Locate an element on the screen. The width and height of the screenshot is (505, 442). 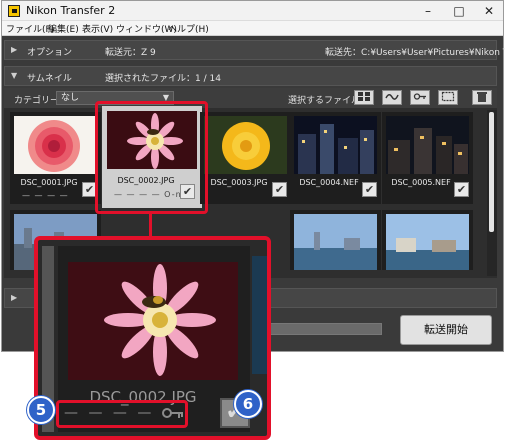
select-frame-icon is located at coordinates (448, 97).